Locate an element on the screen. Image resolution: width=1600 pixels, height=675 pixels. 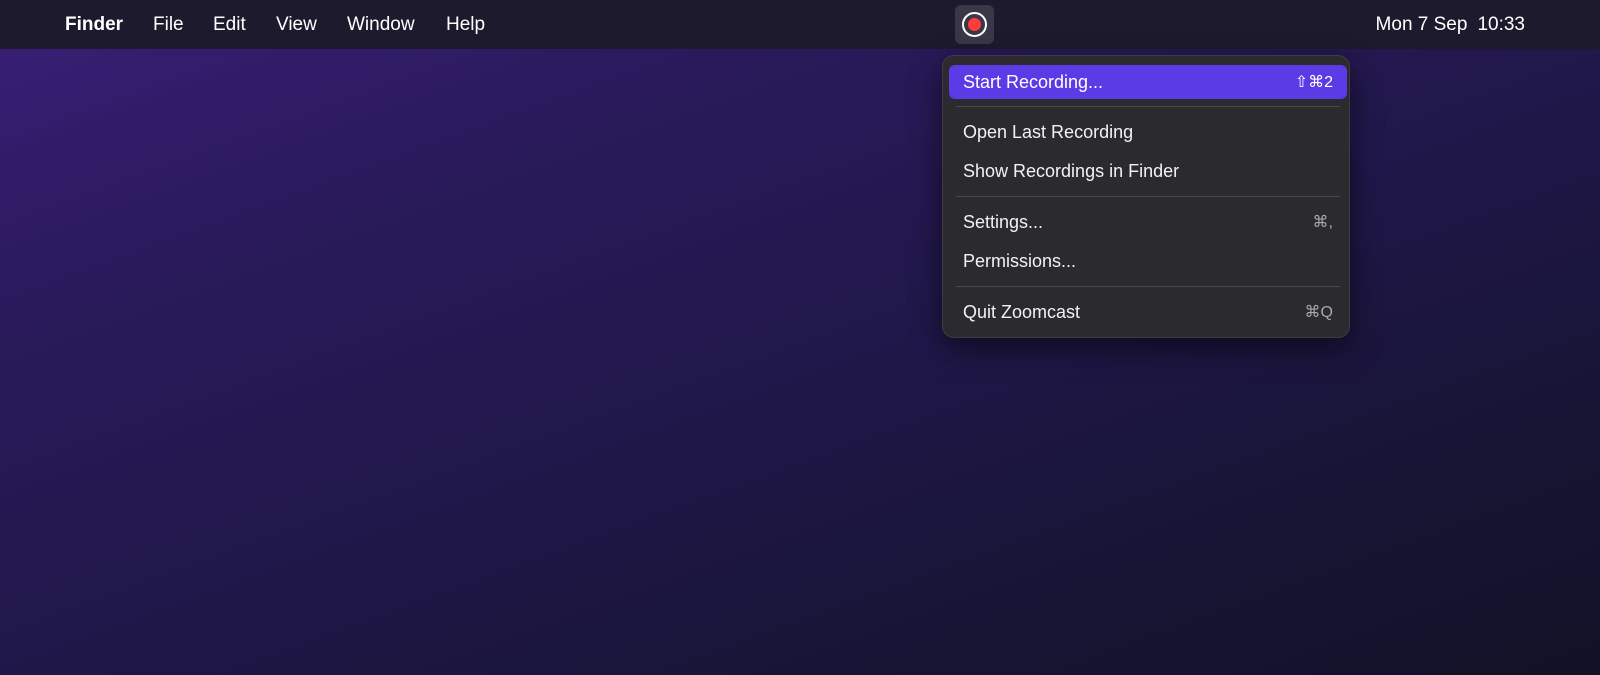
menu-item-label: Open Last Recording is located at coordinates (1048, 131).